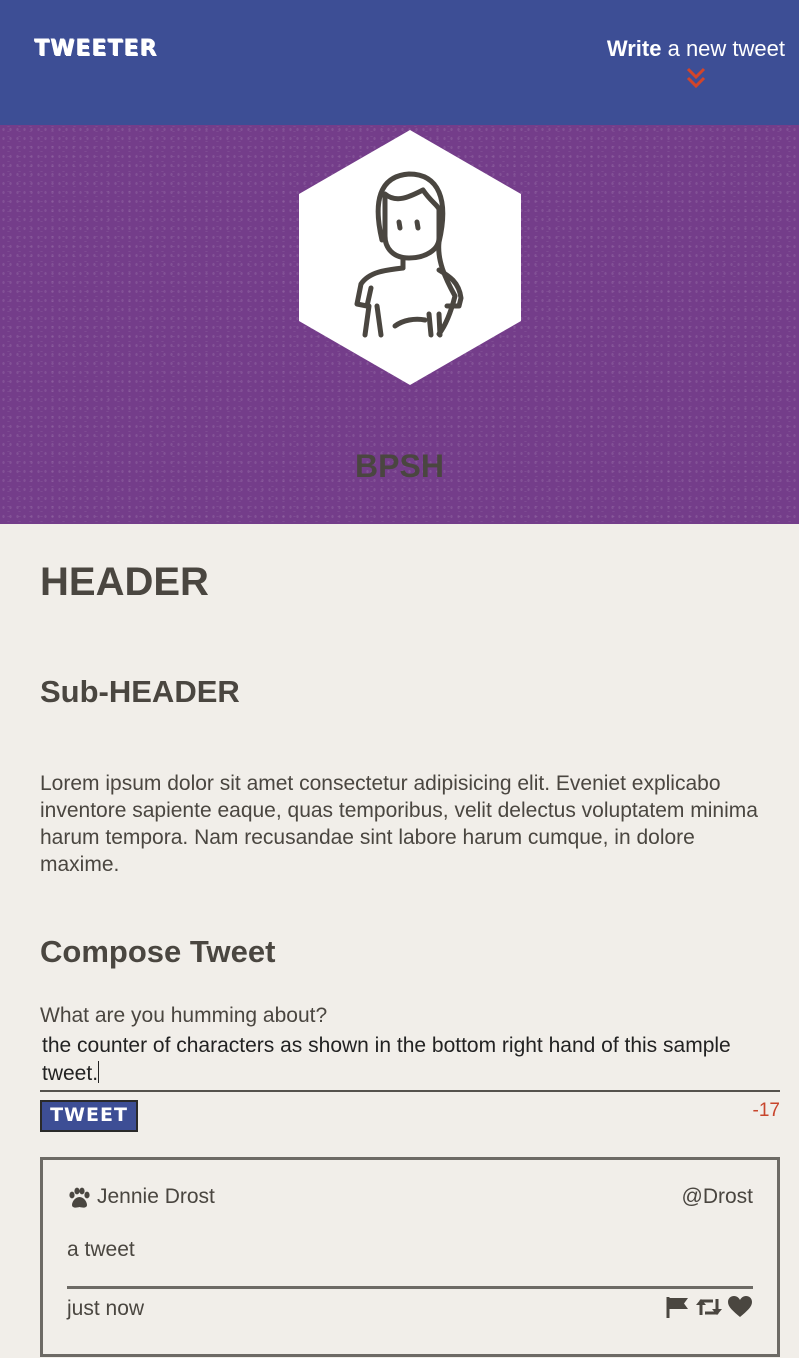 The image size is (799, 1358). Describe the element at coordinates (723, 48) in the screenshot. I see `write-label-rest: a new tweet` at that location.